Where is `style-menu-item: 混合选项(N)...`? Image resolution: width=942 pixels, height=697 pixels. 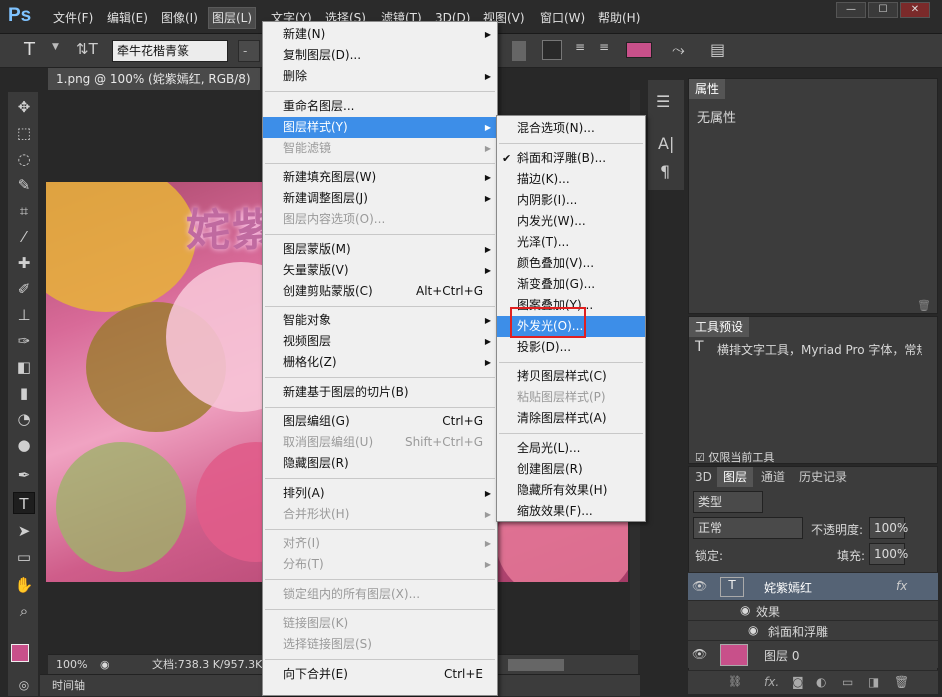 style-menu-item: 混合选项(N)... is located at coordinates (571, 128).